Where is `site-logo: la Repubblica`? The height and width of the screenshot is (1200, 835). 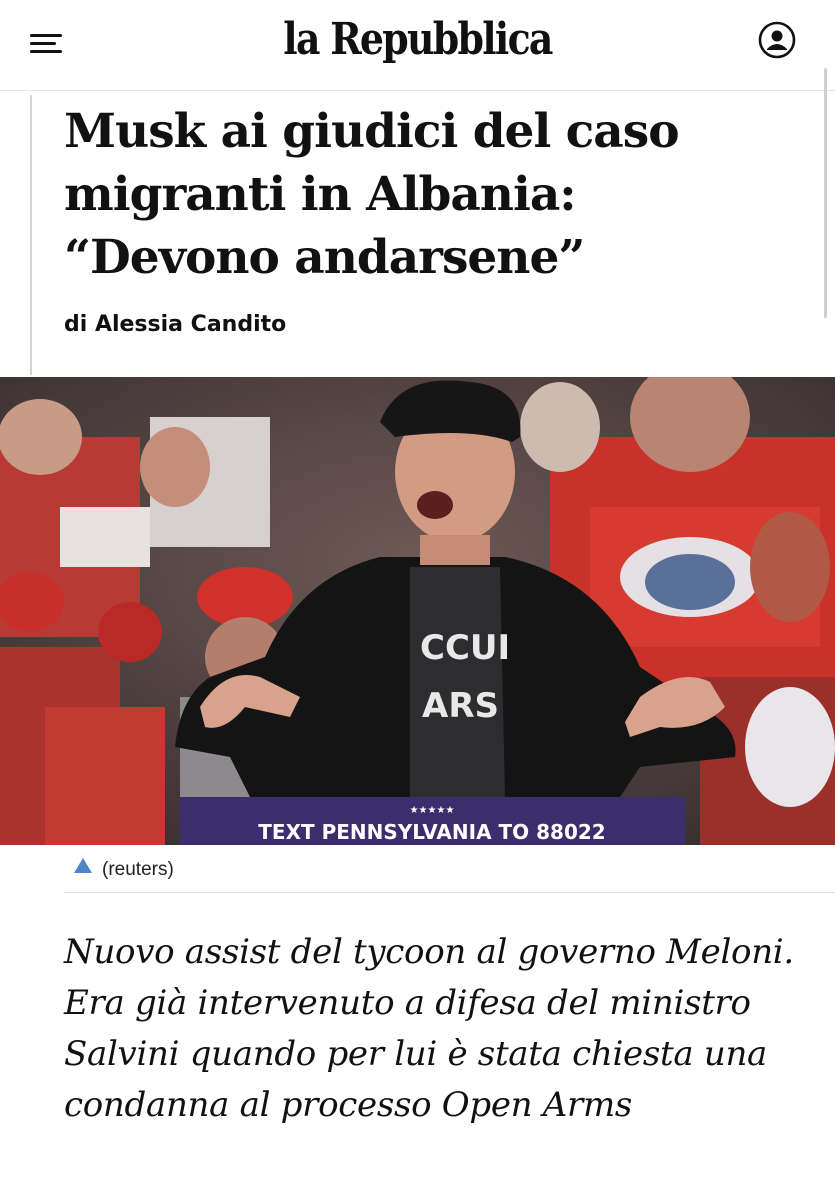 site-logo: la Repubblica is located at coordinates (417, 40).